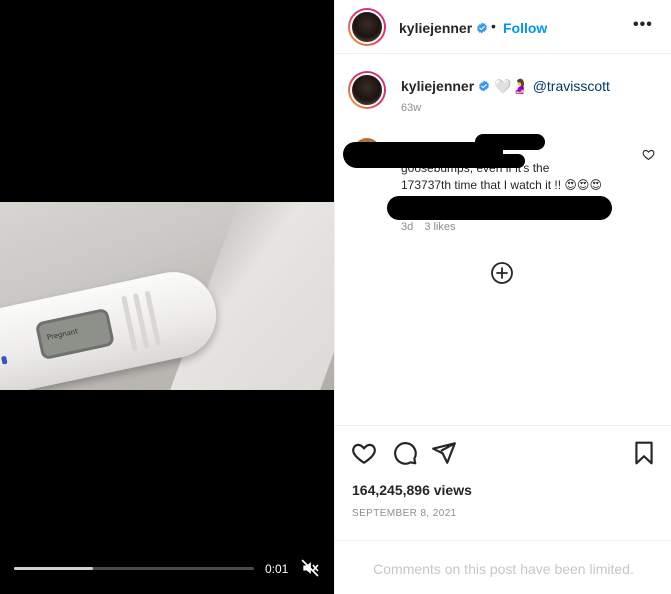 This screenshot has height=594, width=671. What do you see at coordinates (277, 569) in the screenshot?
I see `video-timecode: 0:01` at bounding box center [277, 569].